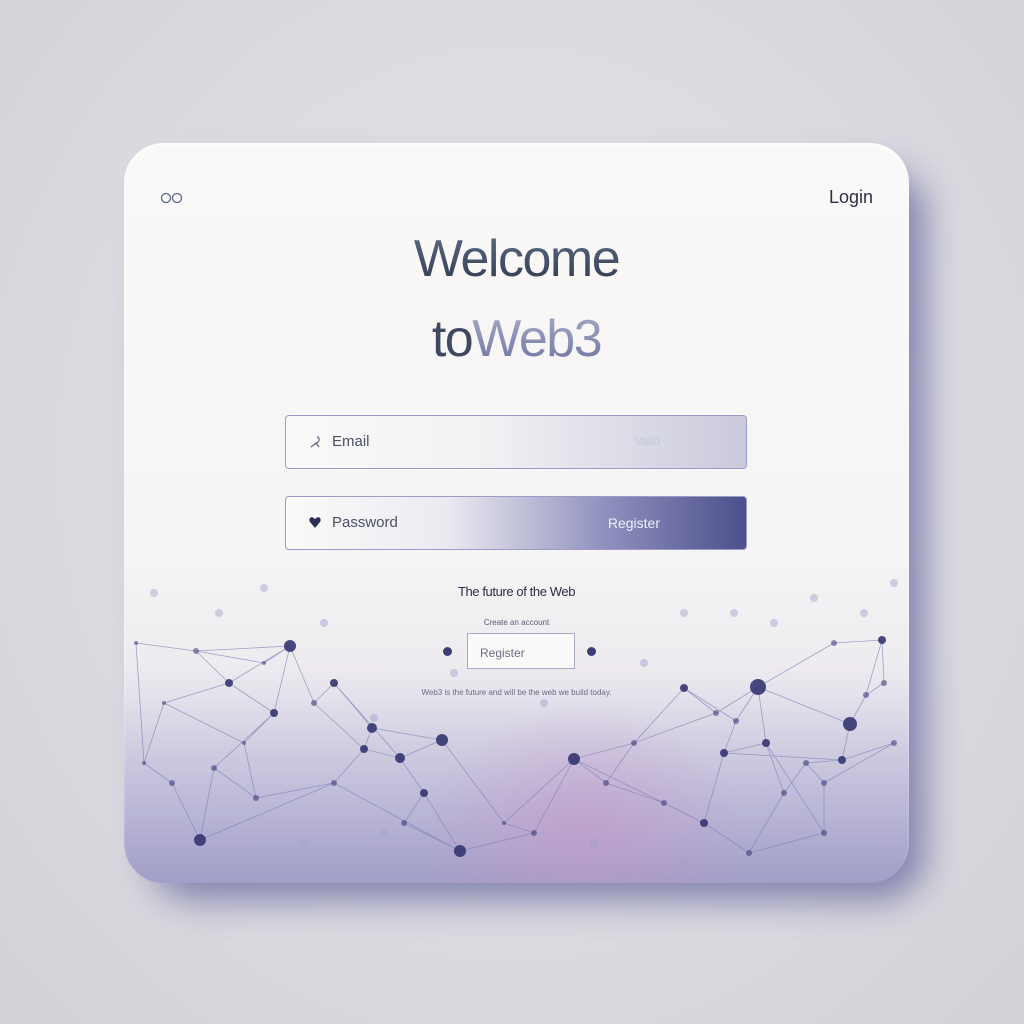 This screenshot has height=1024, width=1024. I want to click on login-link: Login, so click(851, 197).